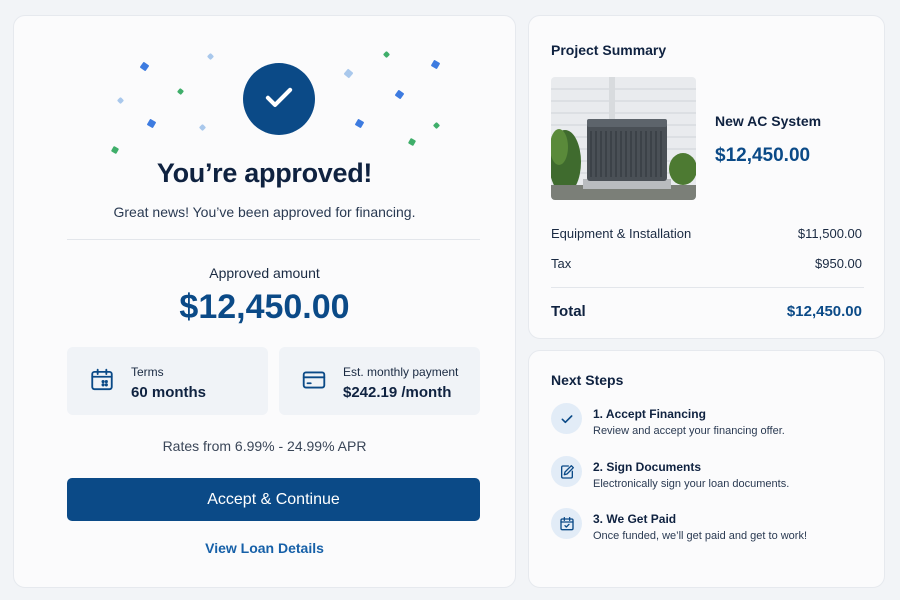 The width and height of the screenshot is (900, 600). What do you see at coordinates (829, 233) in the screenshot?
I see `equipment-line-value: $11,500.00` at bounding box center [829, 233].